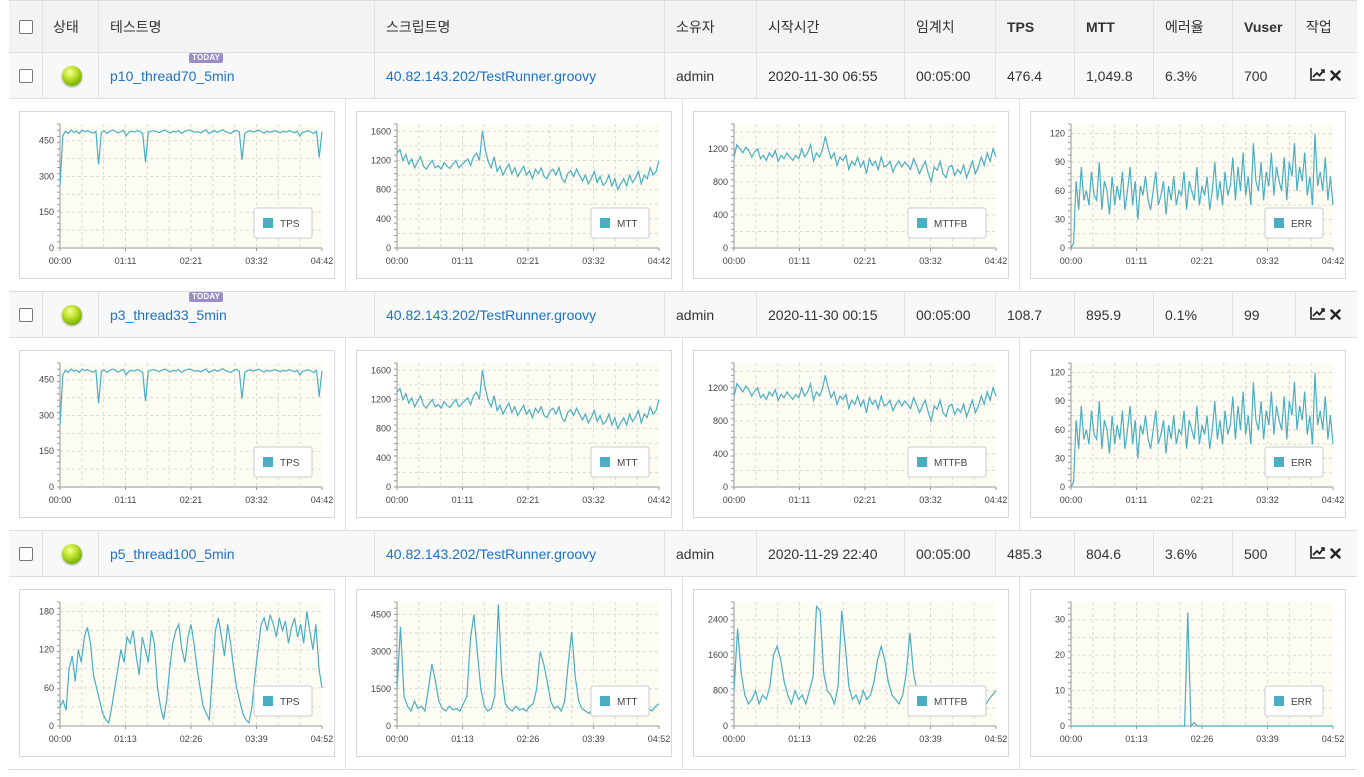 Image resolution: width=1364 pixels, height=777 pixels. What do you see at coordinates (711, 26) in the screenshot?
I see `header-owner: 소유자` at bounding box center [711, 26].